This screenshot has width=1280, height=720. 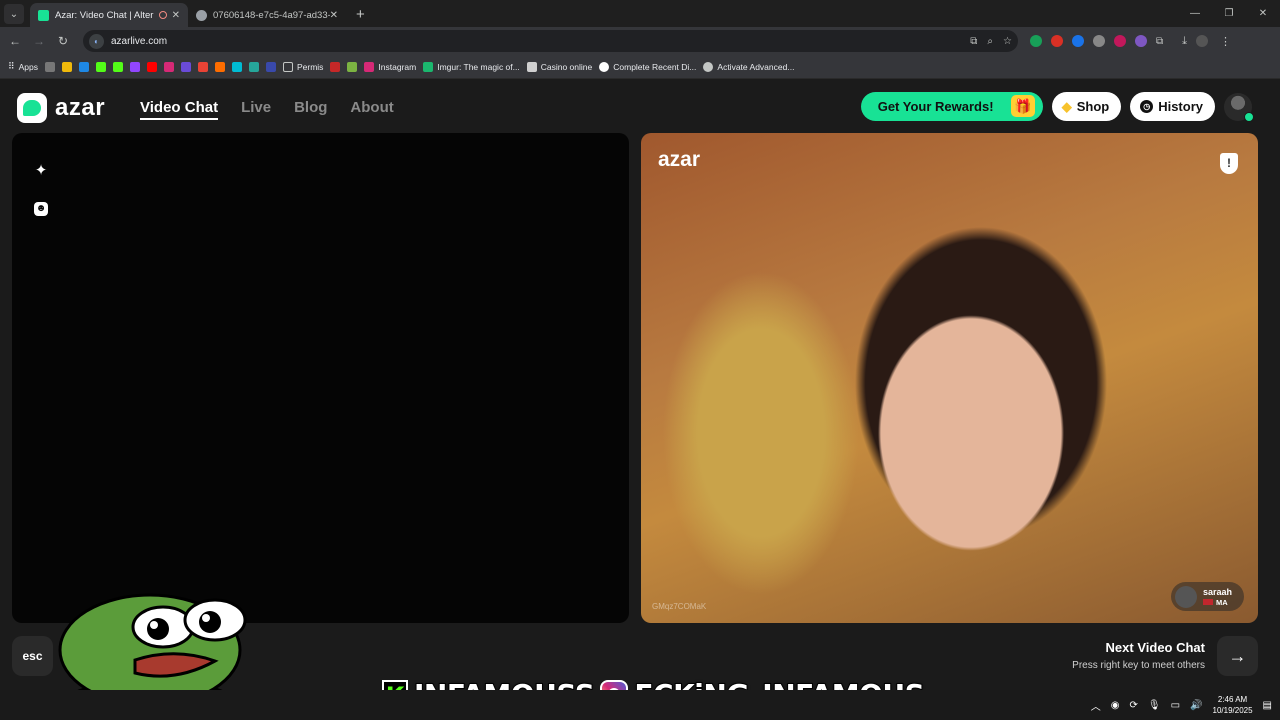 I want to click on tab-title: 07606148-e7c5-4a97-ad33-3bb, so click(x=271, y=15).